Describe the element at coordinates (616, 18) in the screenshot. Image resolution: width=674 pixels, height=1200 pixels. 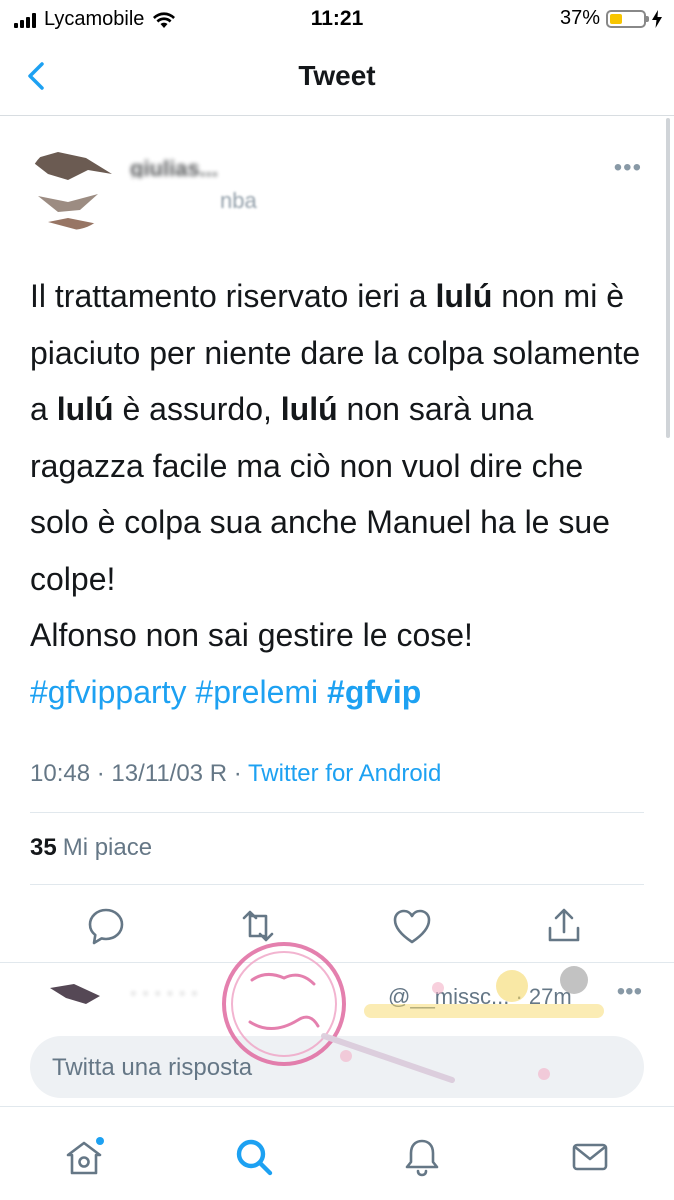
I see `battery-fill` at that location.